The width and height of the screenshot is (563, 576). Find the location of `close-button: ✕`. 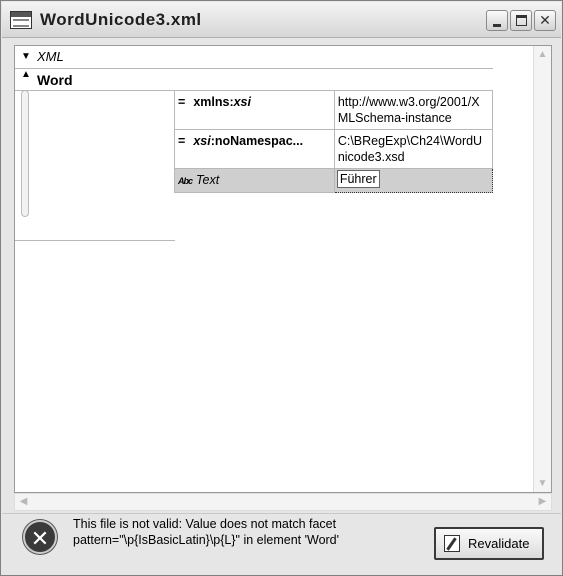

close-button: ✕ is located at coordinates (545, 20).